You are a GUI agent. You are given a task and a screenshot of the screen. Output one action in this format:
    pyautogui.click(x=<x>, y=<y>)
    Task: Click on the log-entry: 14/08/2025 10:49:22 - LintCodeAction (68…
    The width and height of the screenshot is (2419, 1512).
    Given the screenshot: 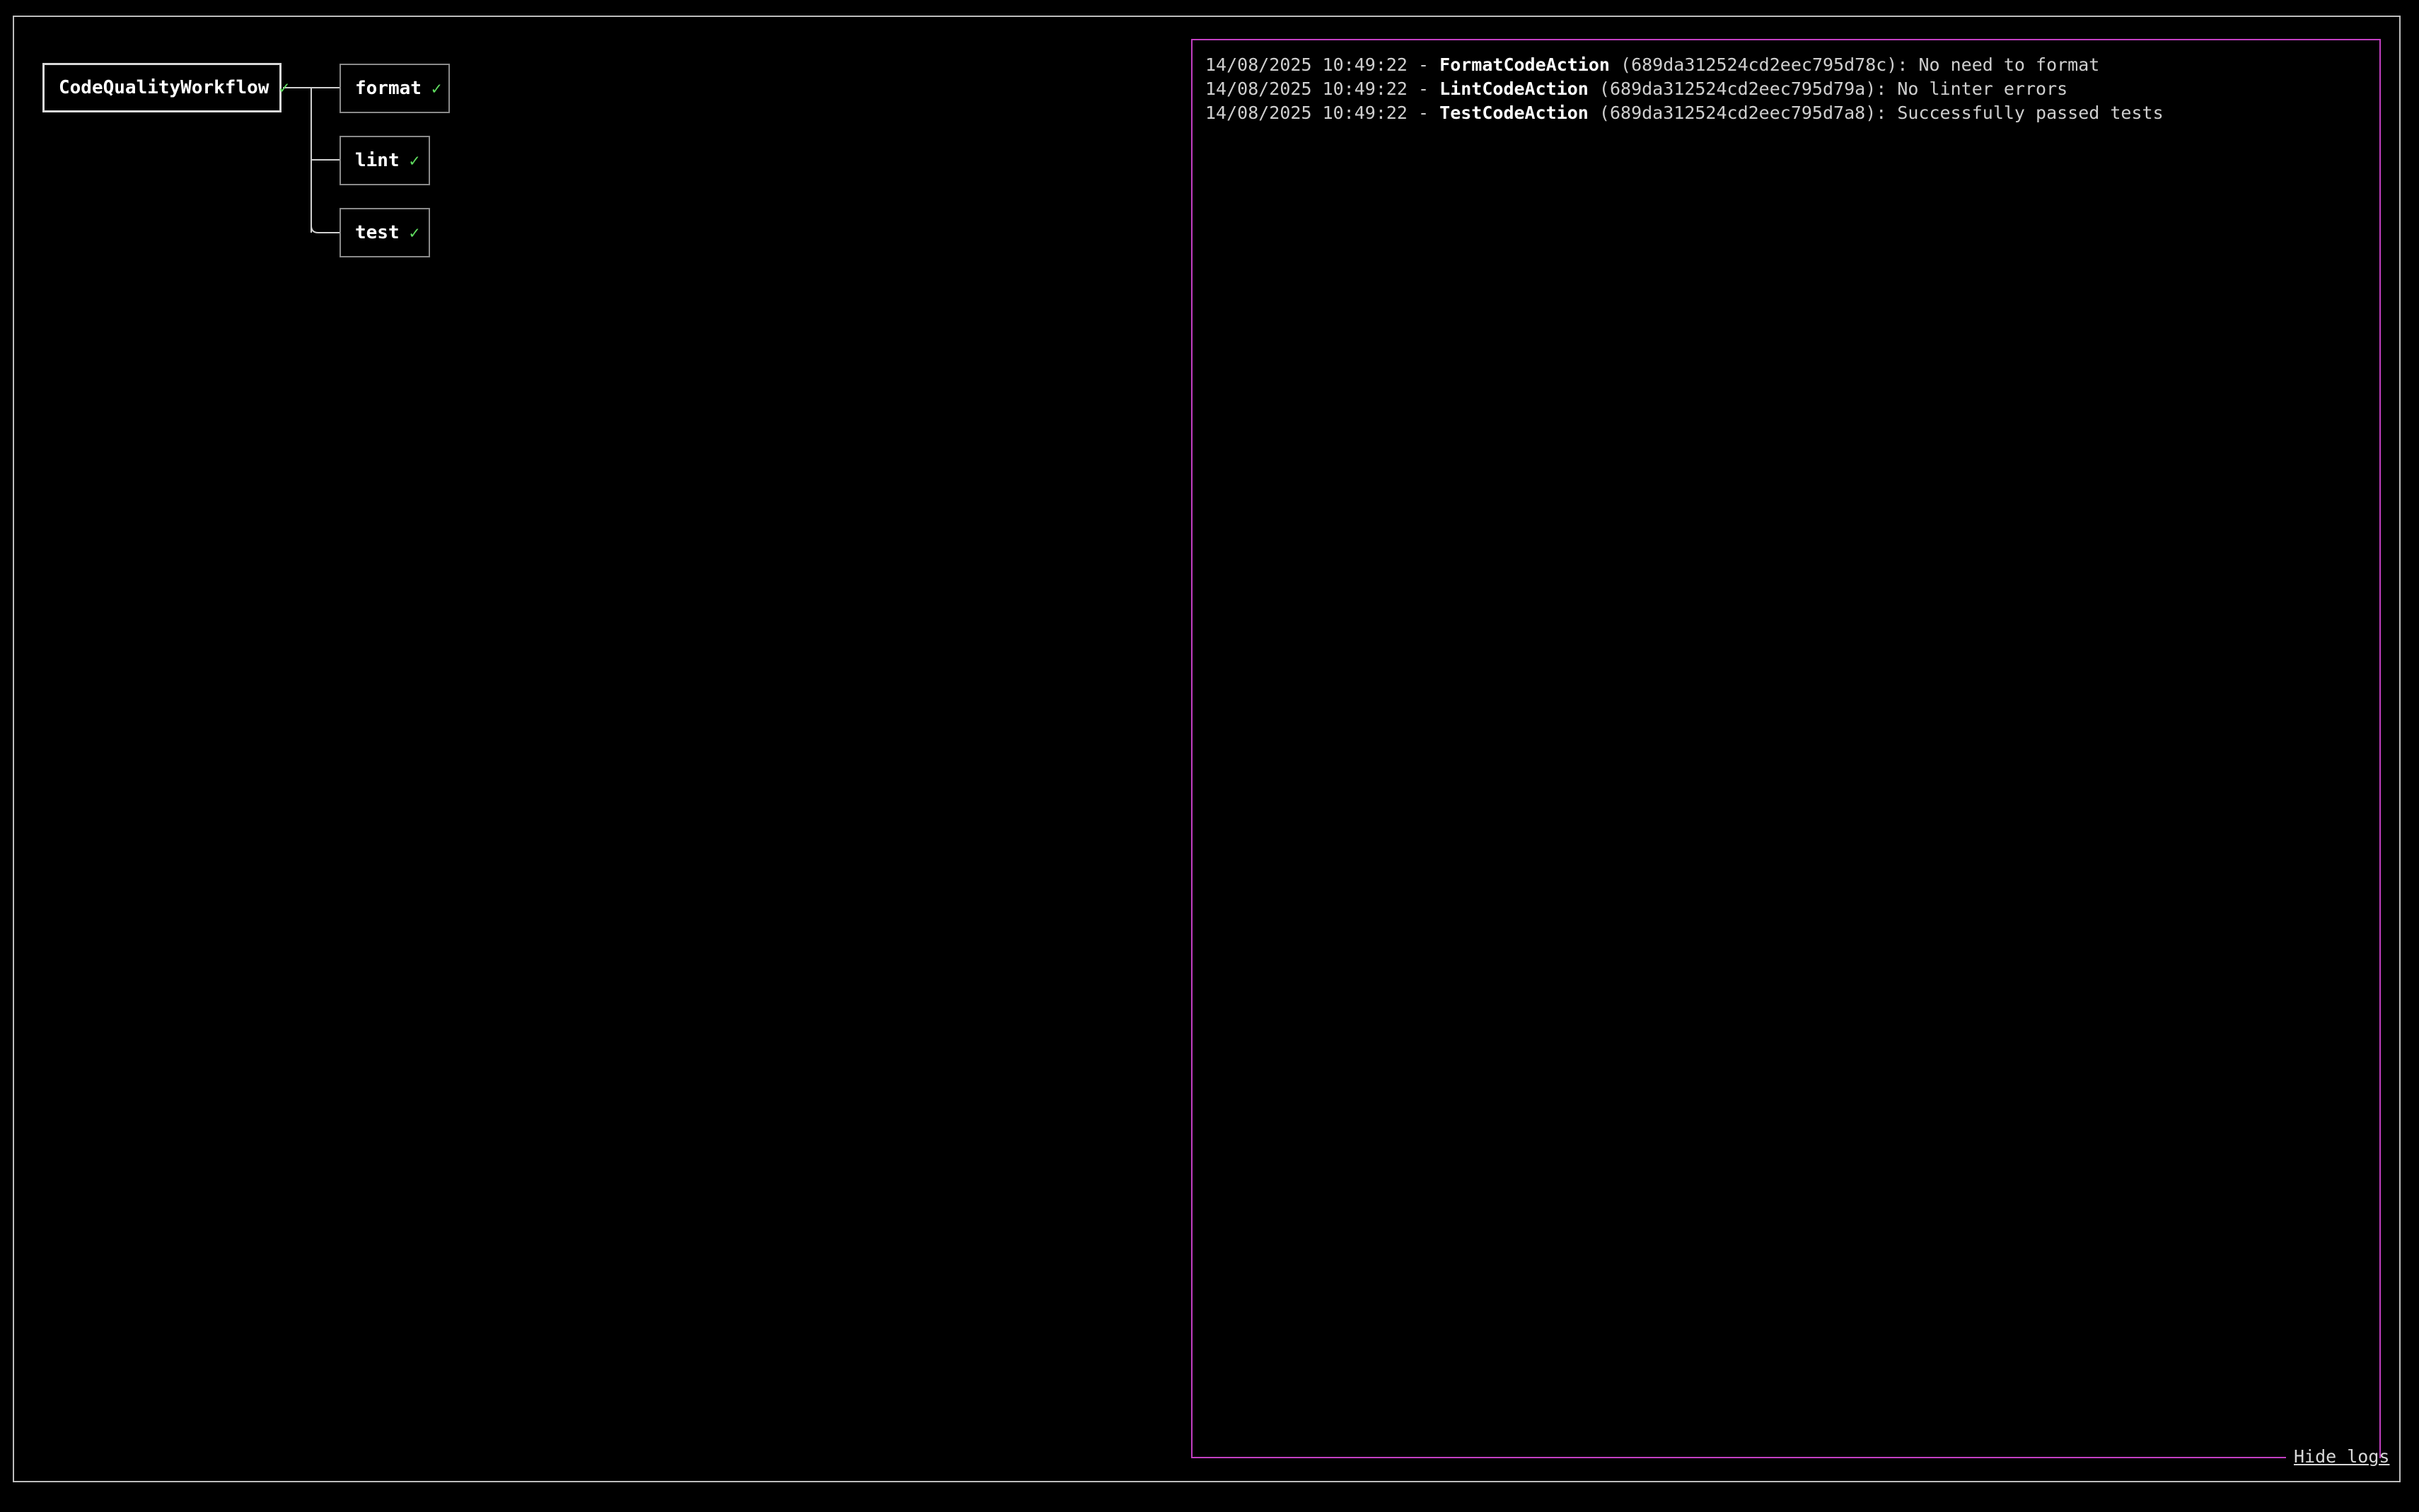 What is the action you would take?
    pyautogui.click(x=1786, y=89)
    